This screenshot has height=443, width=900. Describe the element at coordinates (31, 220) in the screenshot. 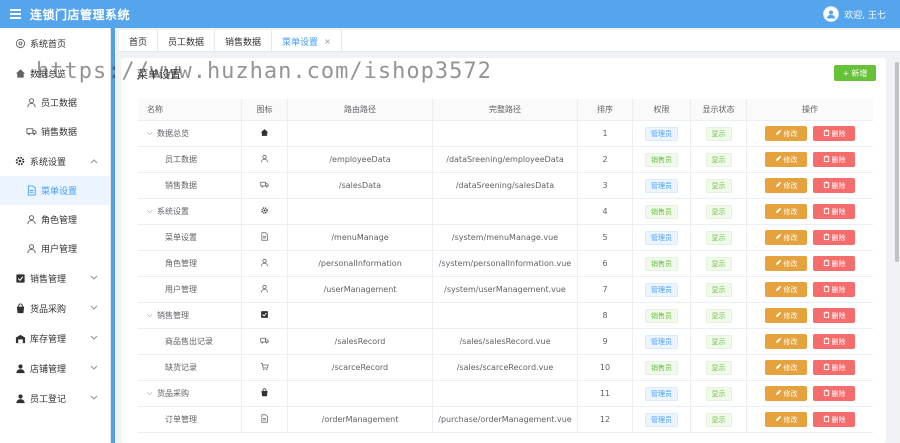

I see `user-icon` at that location.